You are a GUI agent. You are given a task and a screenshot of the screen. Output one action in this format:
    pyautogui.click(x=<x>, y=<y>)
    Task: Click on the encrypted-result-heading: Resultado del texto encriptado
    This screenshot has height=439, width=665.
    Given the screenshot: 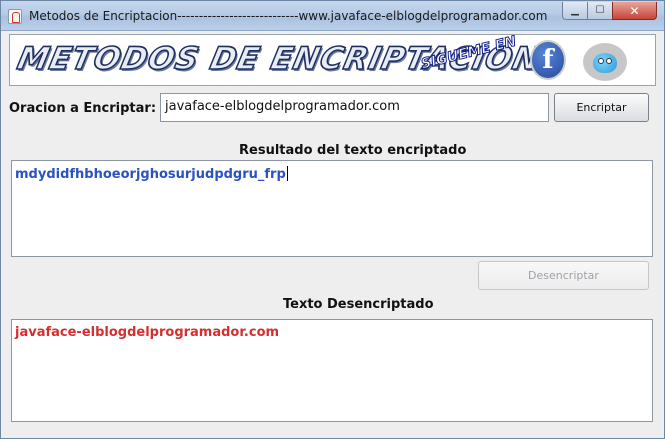 What is the action you would take?
    pyautogui.click(x=353, y=150)
    